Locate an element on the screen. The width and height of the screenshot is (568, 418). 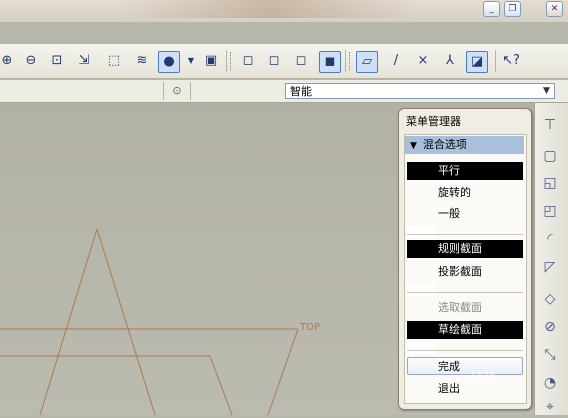
menu-item-sketch-sections: 草绘截面 is located at coordinates (465, 330).